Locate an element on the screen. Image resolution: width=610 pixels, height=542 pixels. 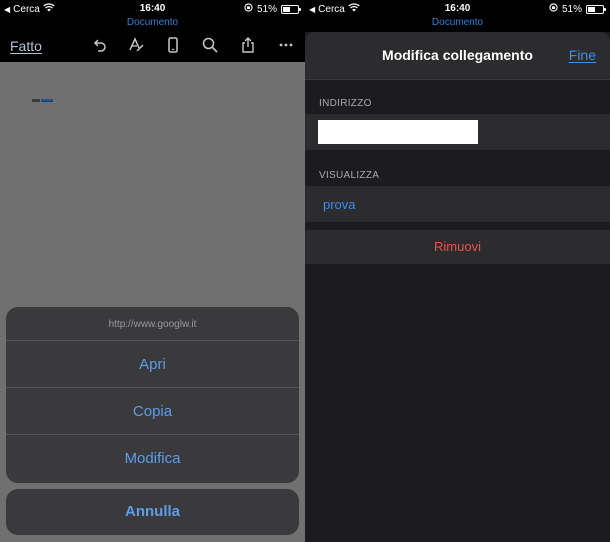
undo-icon is located at coordinates (99, 45).